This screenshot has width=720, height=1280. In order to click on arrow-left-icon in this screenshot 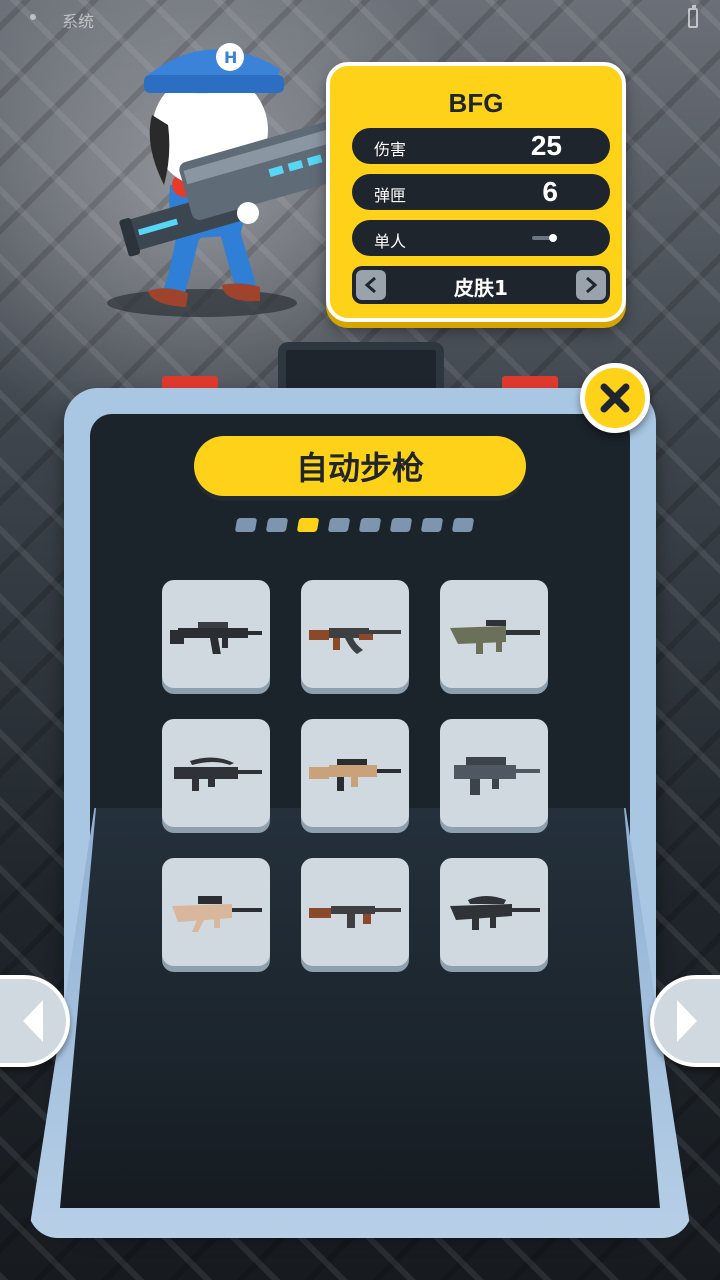, I will do `click(33, 1021)`.